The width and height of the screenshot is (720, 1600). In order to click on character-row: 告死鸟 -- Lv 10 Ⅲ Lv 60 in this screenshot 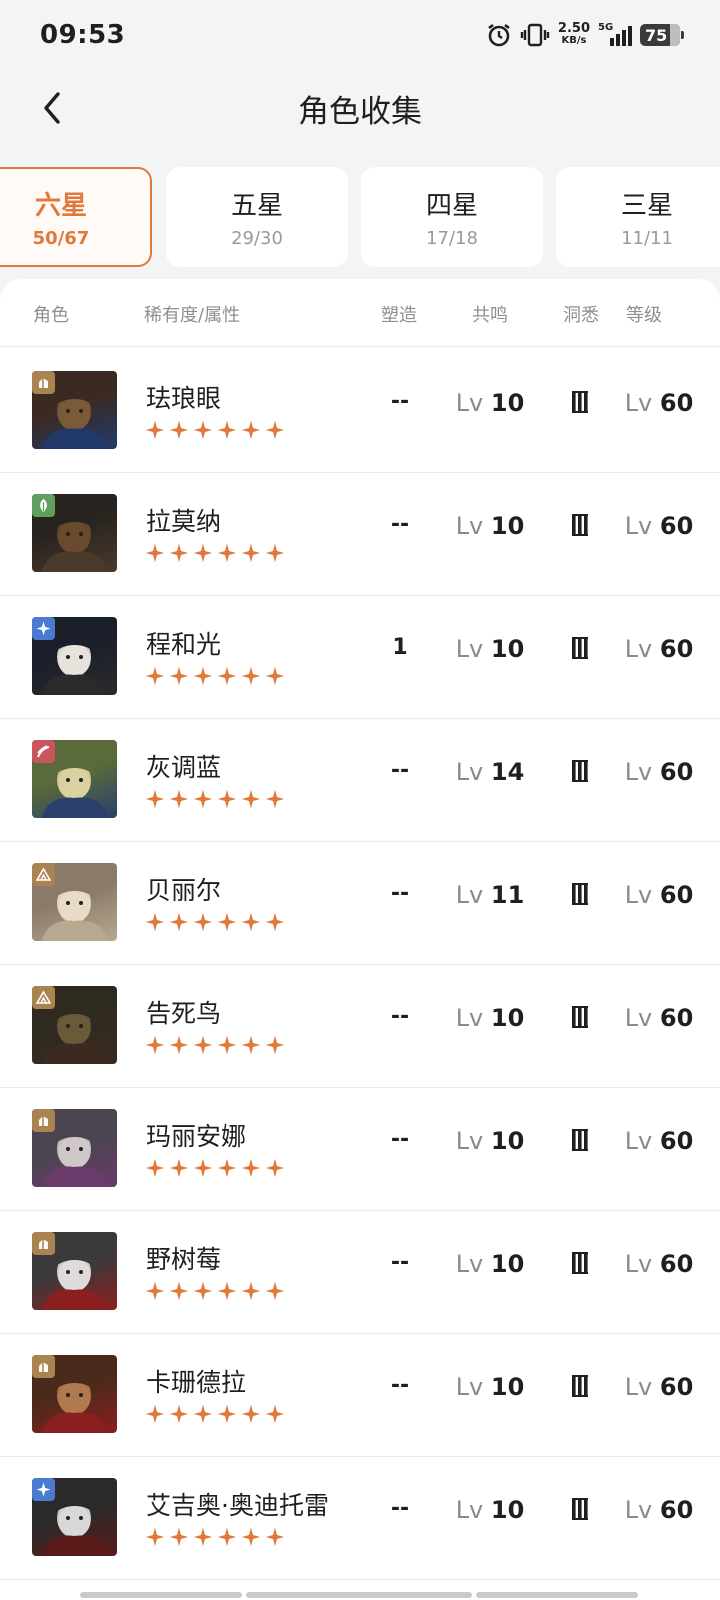, I will do `click(360, 1025)`.